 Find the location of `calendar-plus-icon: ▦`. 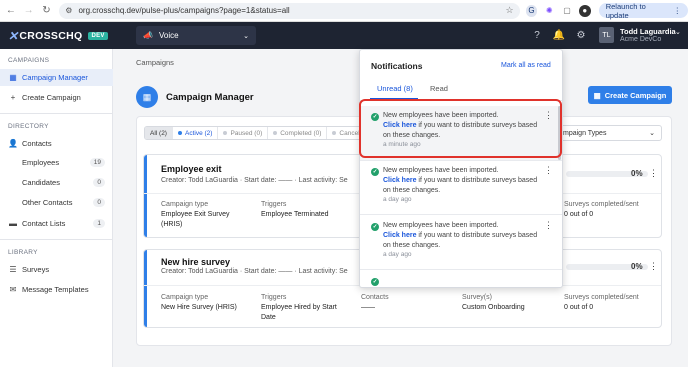

calendar-plus-icon: ▦ is located at coordinates (597, 95).